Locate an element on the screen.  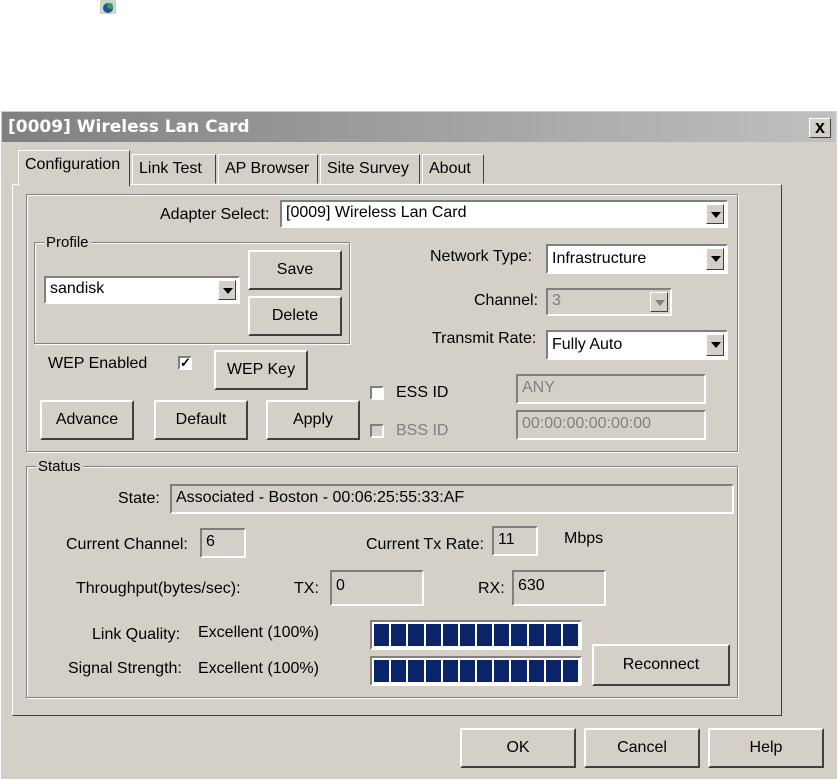
help-button: Help is located at coordinates (766, 748).